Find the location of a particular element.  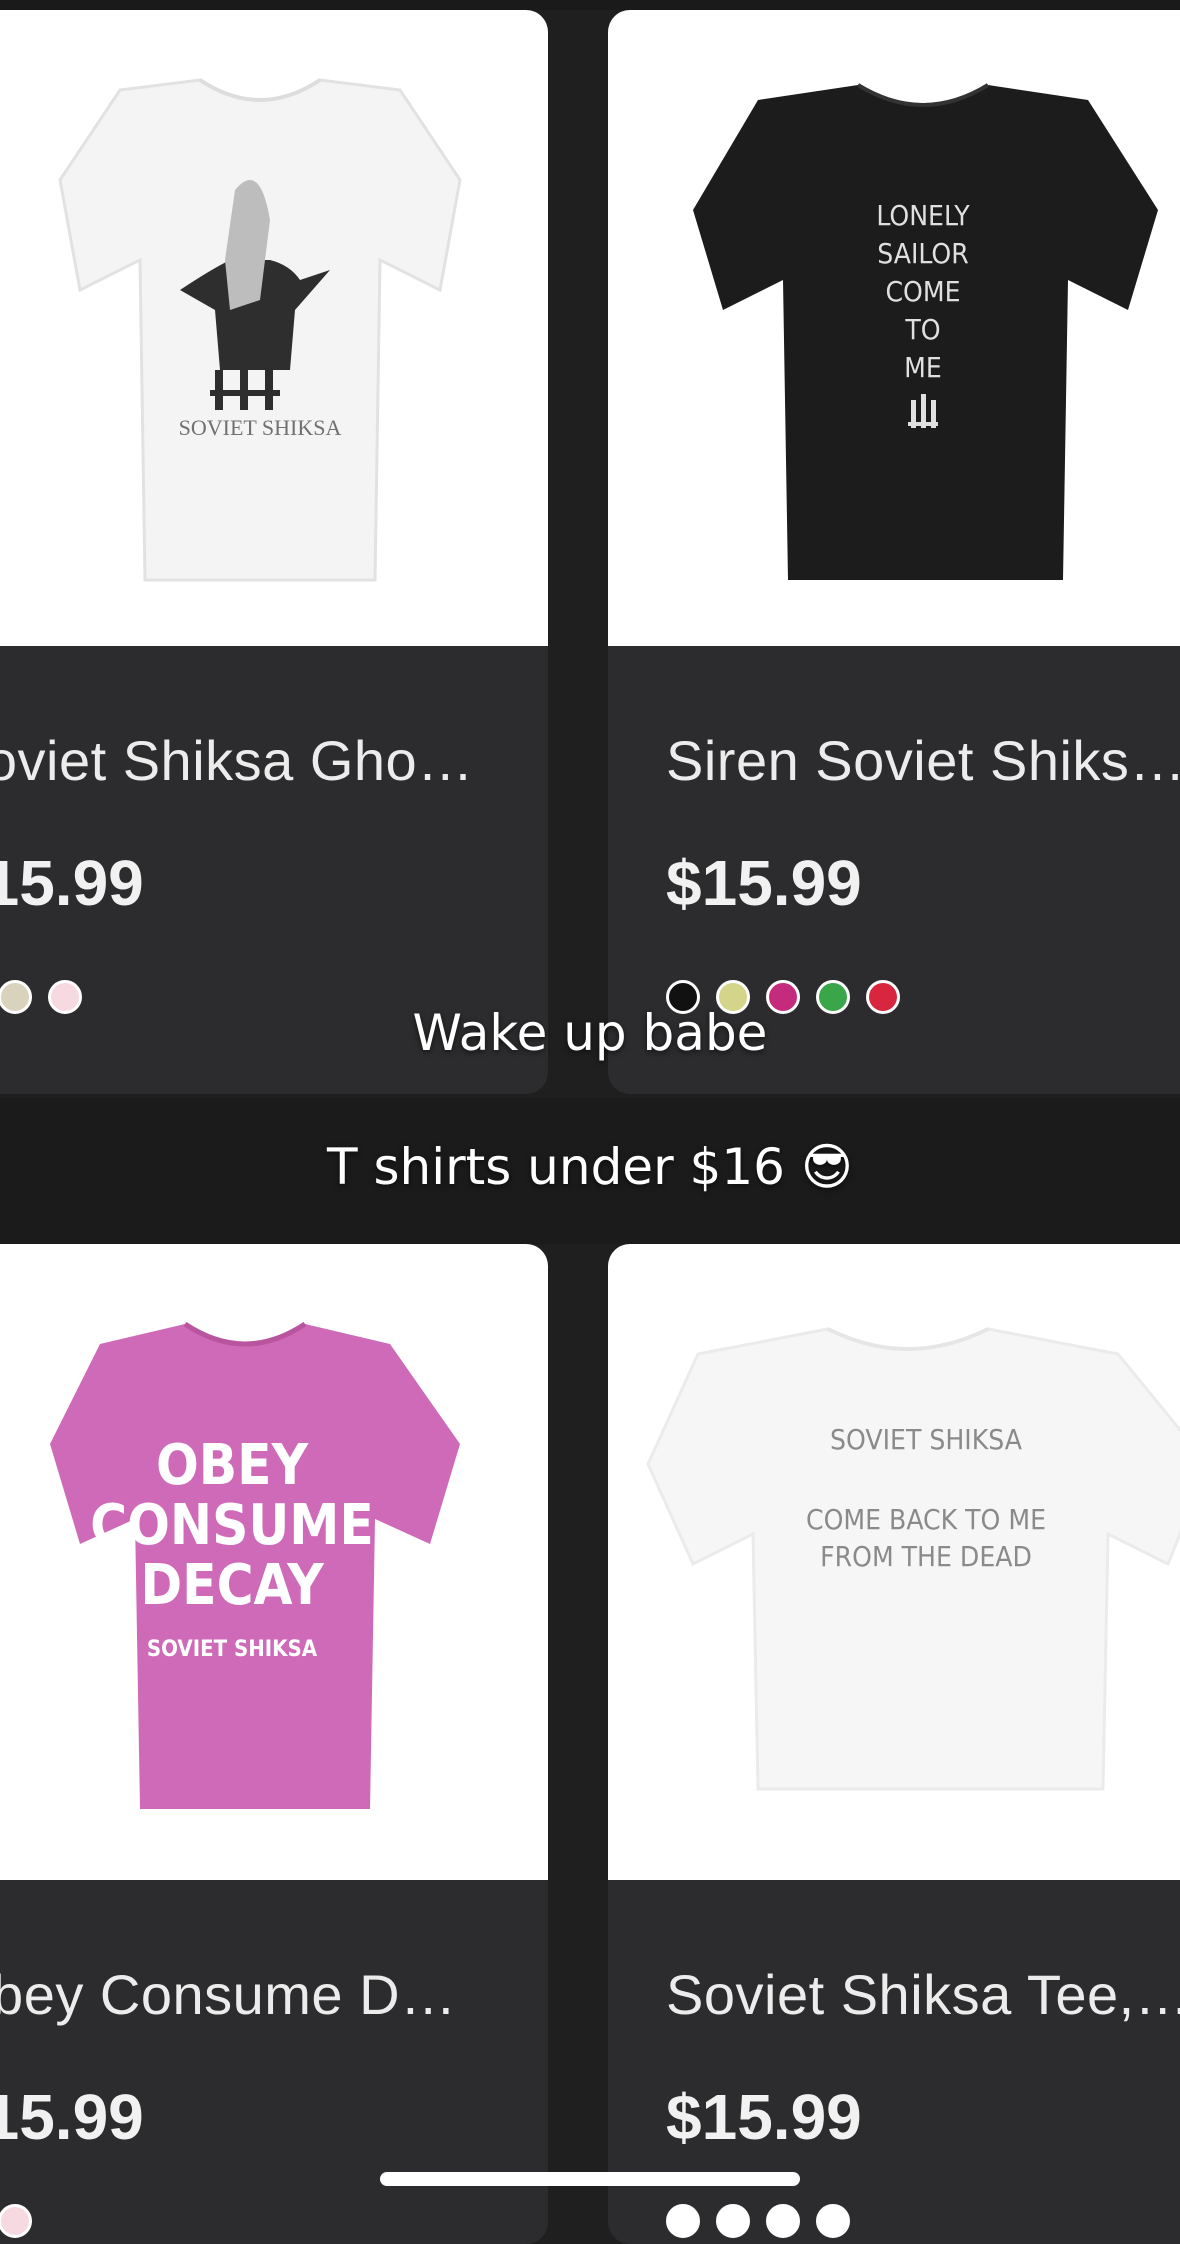

svg-text: COME BACK TO ME is located at coordinates (926, 1519).